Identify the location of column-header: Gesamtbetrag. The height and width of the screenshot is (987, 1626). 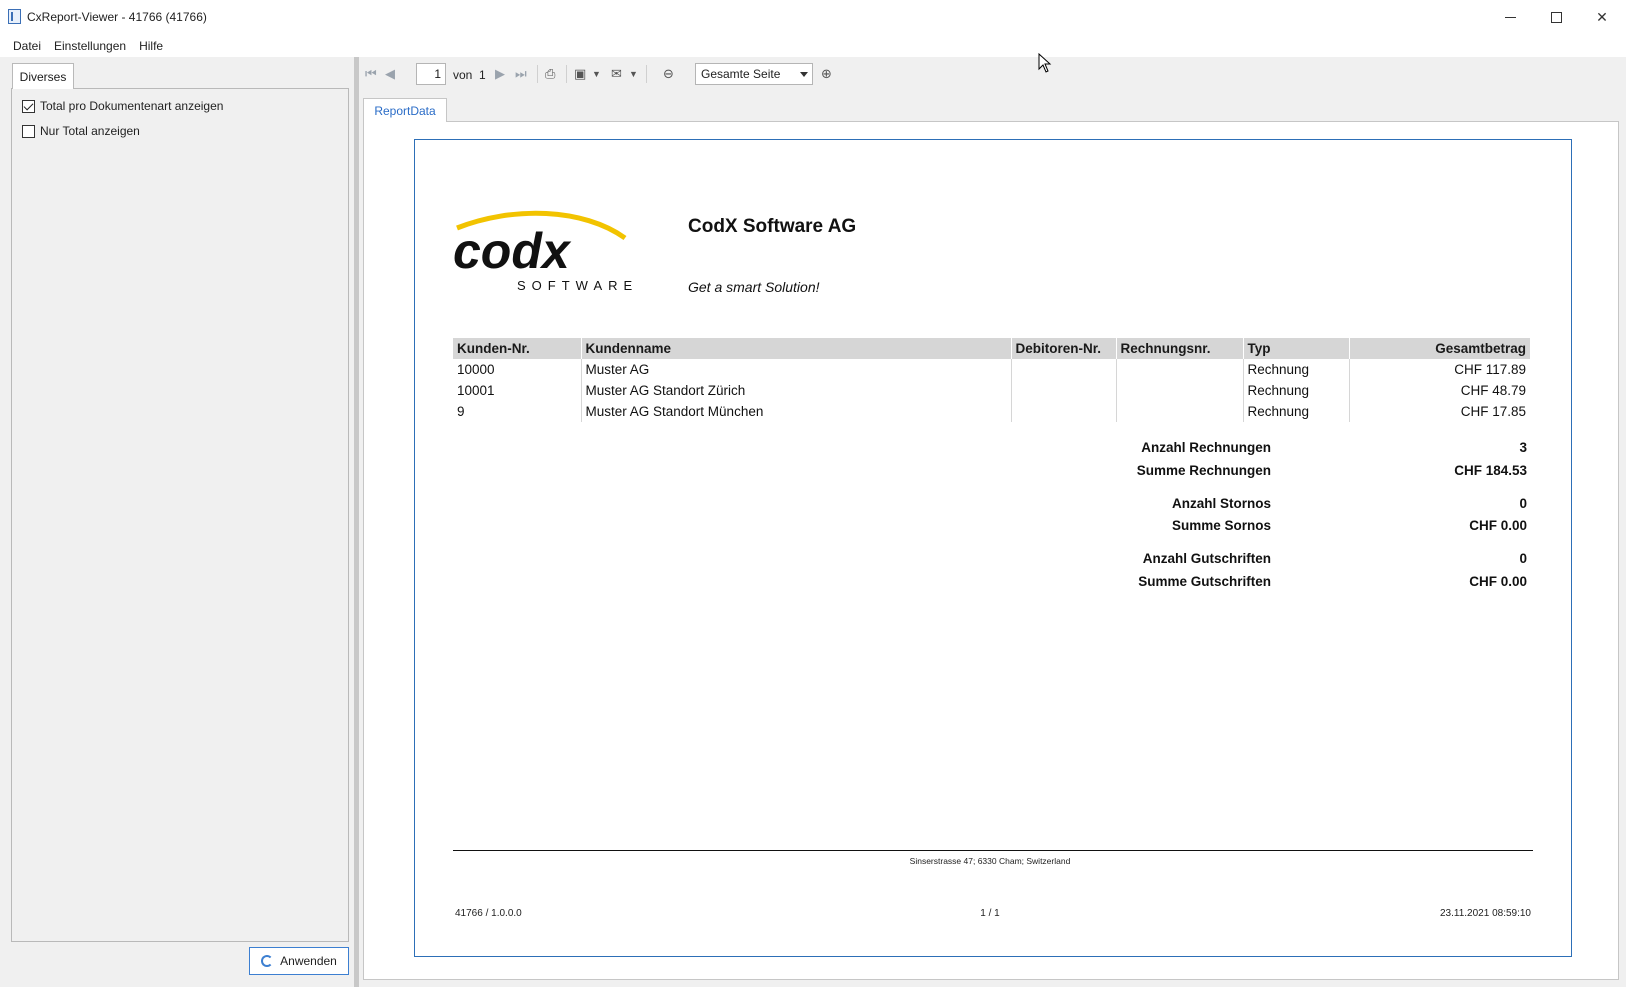
(1439, 348).